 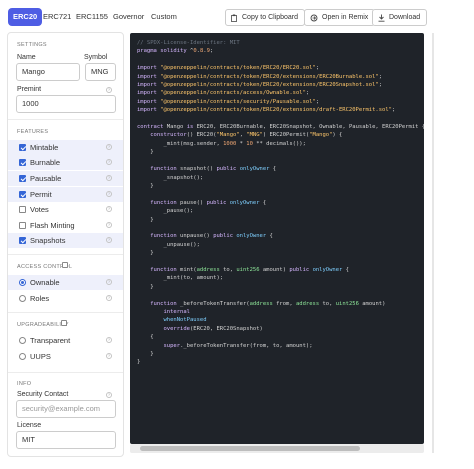 What do you see at coordinates (65, 194) in the screenshot?
I see `feature-permit: Permit ?` at bounding box center [65, 194].